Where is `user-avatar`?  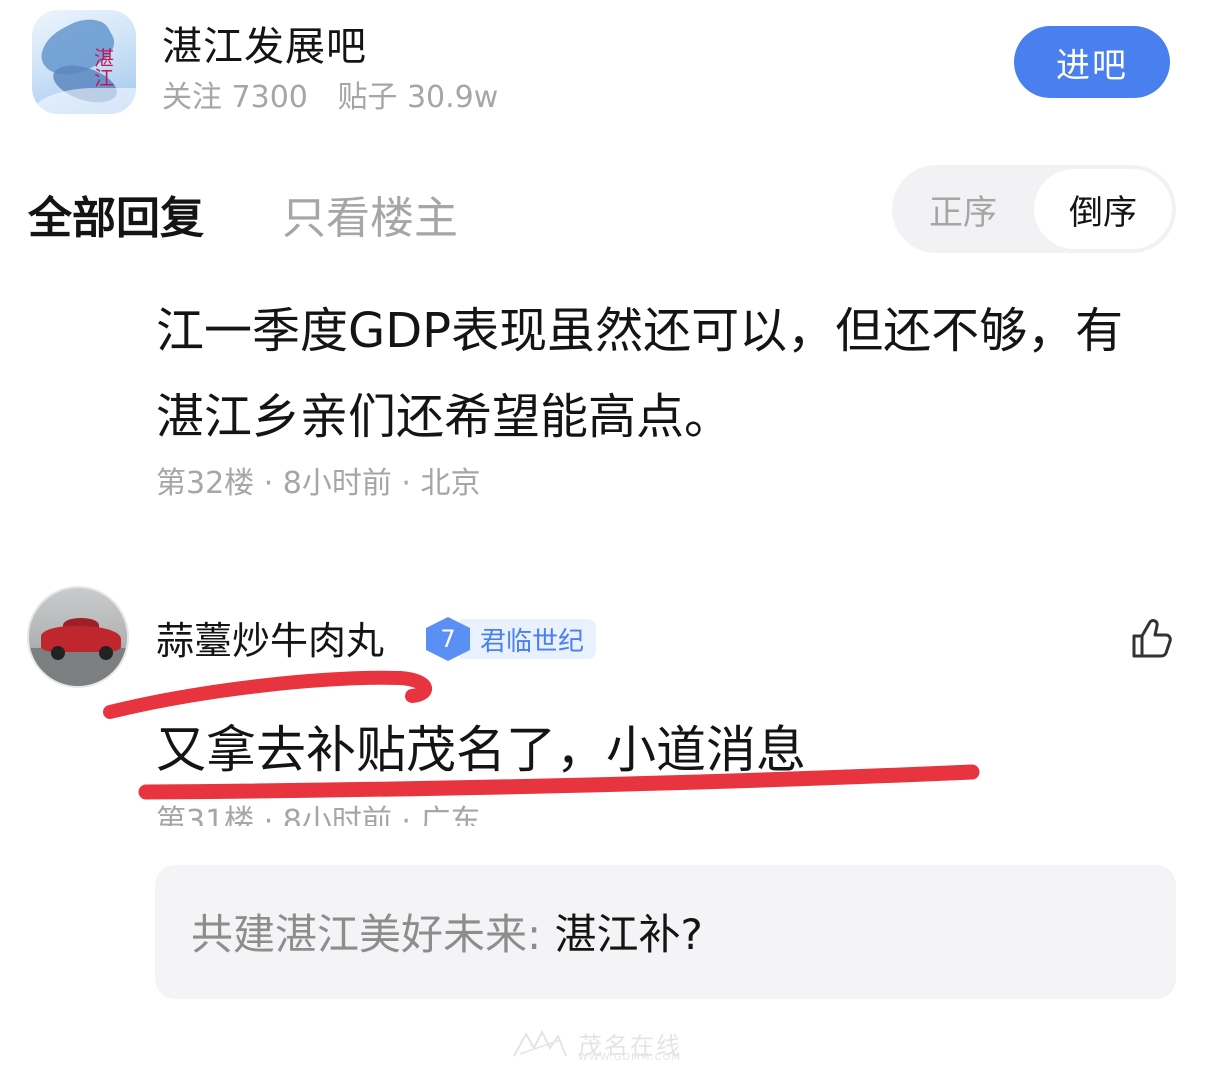 user-avatar is located at coordinates (78, 637).